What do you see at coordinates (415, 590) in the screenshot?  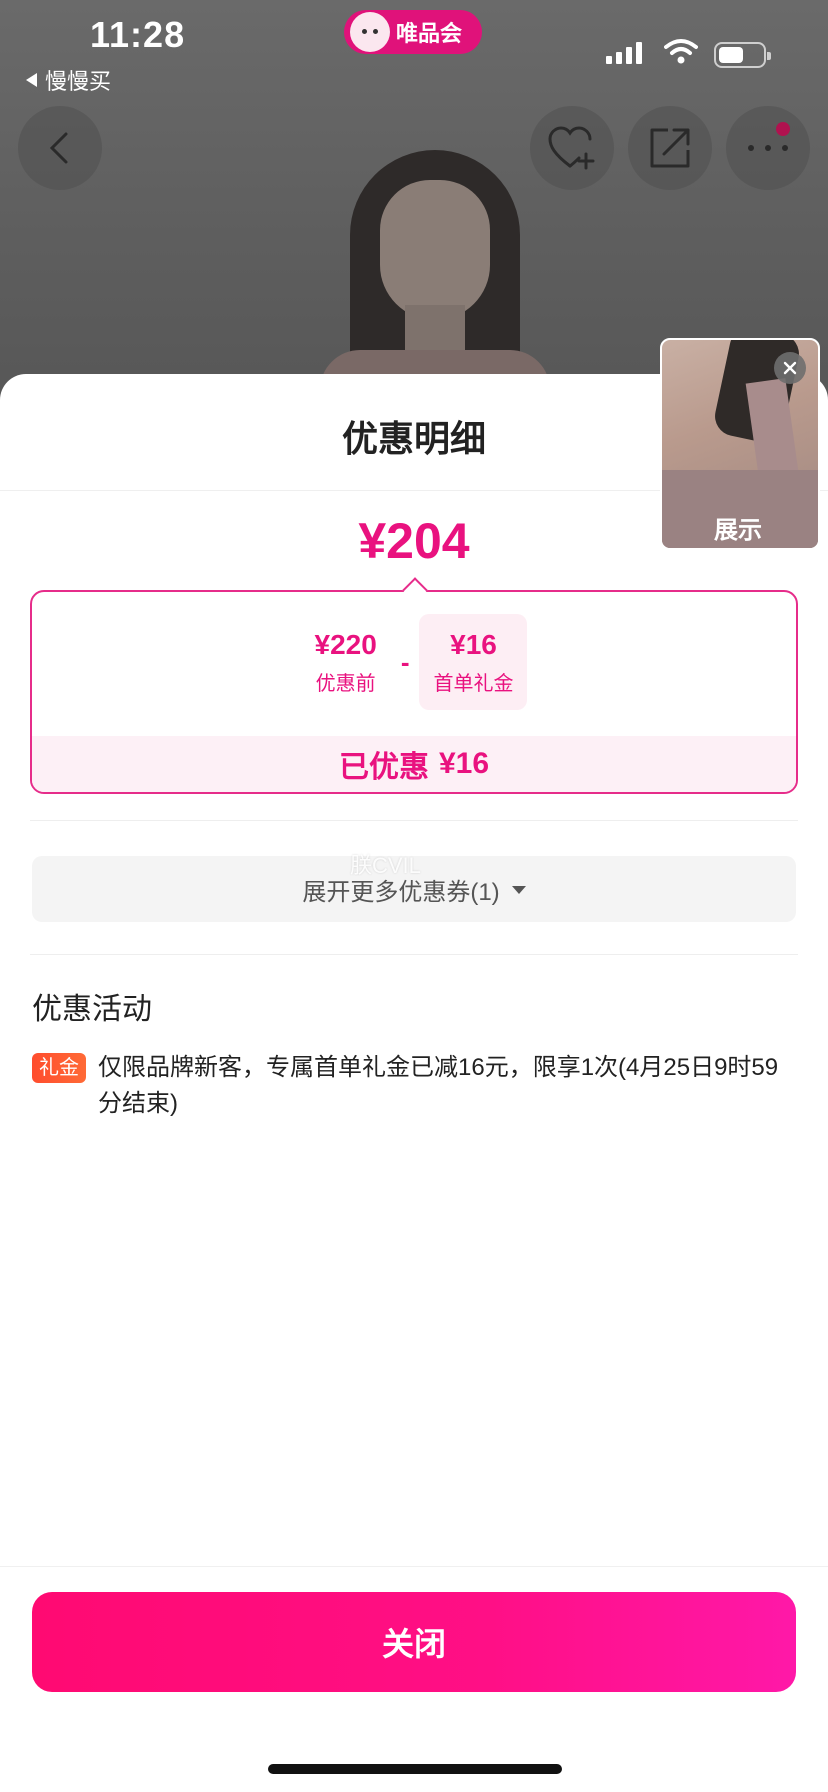 I see `card-notch` at bounding box center [415, 590].